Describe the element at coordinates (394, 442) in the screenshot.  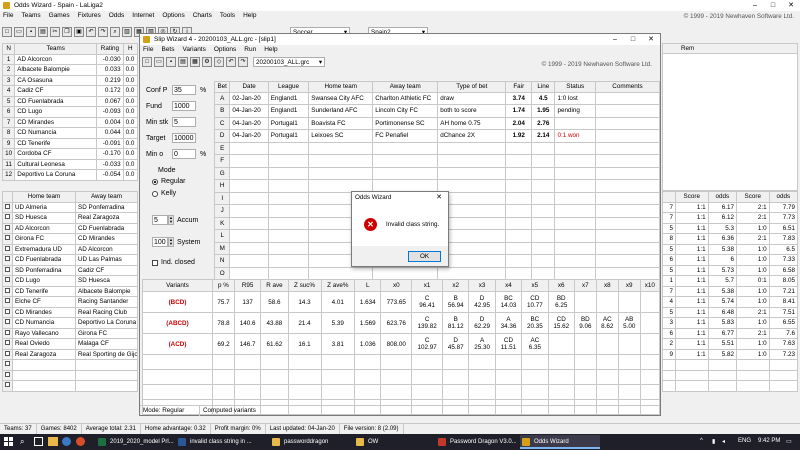
I see `taskbar-app: OW` at that location.